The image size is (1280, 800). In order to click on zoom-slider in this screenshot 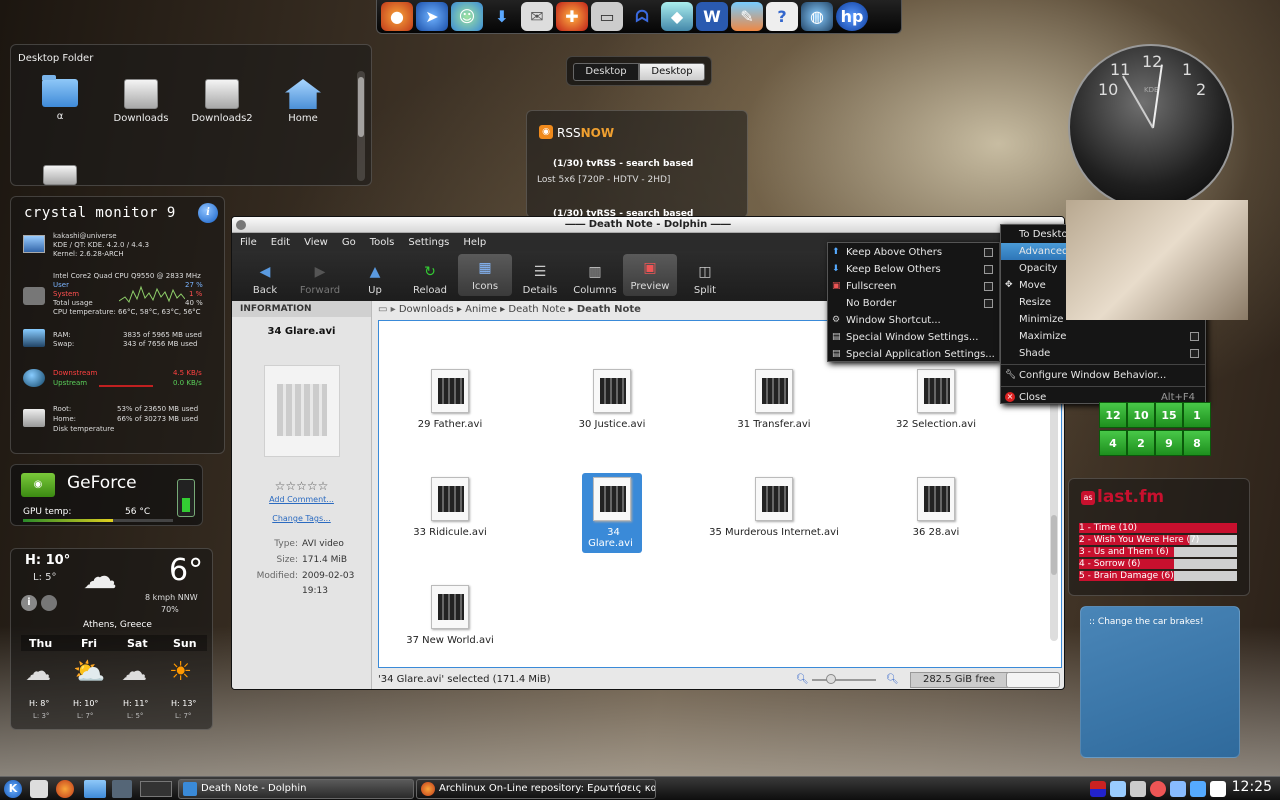, I will do `click(844, 680)`.